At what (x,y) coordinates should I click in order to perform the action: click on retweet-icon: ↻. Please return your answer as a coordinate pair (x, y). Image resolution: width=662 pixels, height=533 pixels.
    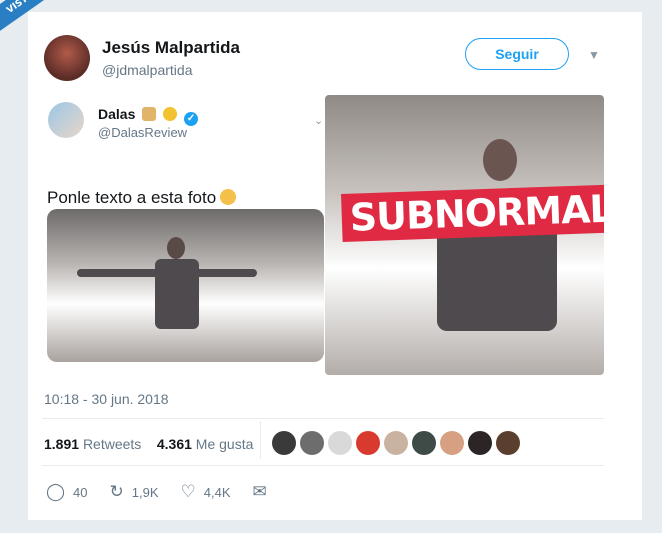
    Looking at the image, I should click on (116, 491).